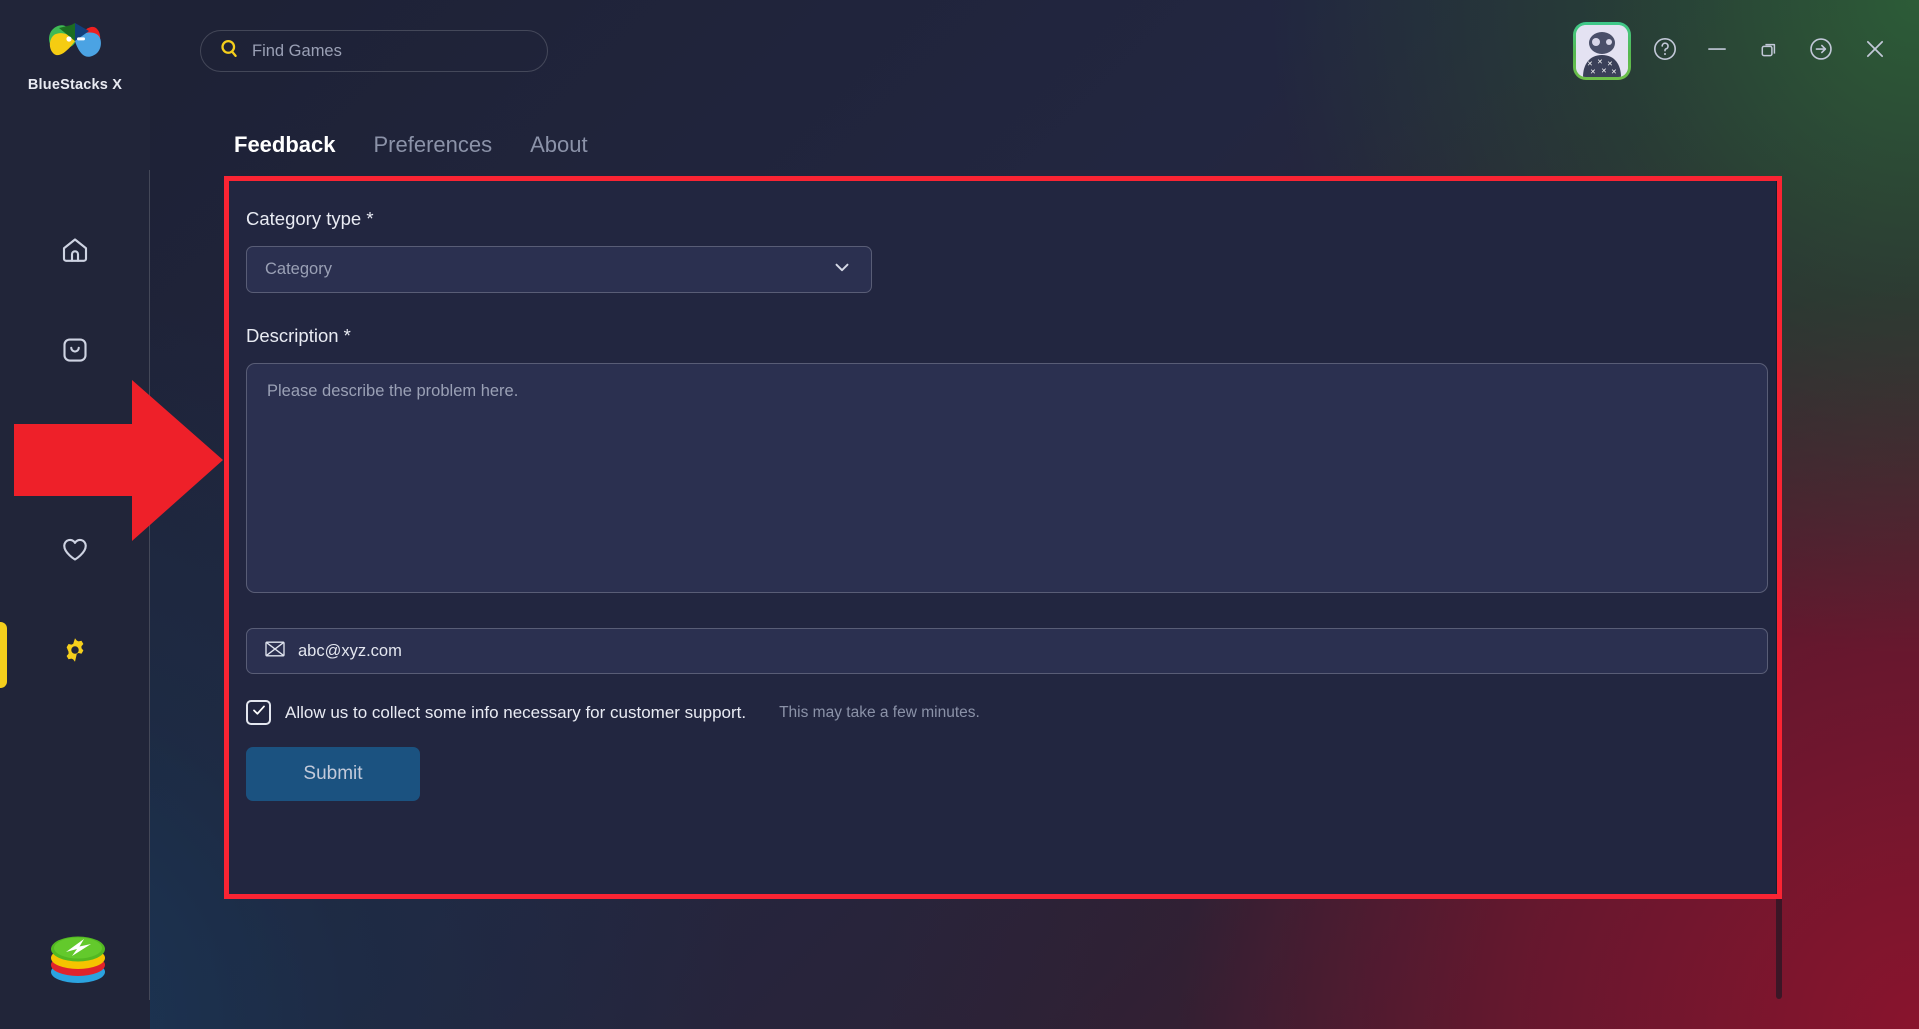 The image size is (1919, 1029). Describe the element at coordinates (559, 269) in the screenshot. I see `category-select: Category` at that location.